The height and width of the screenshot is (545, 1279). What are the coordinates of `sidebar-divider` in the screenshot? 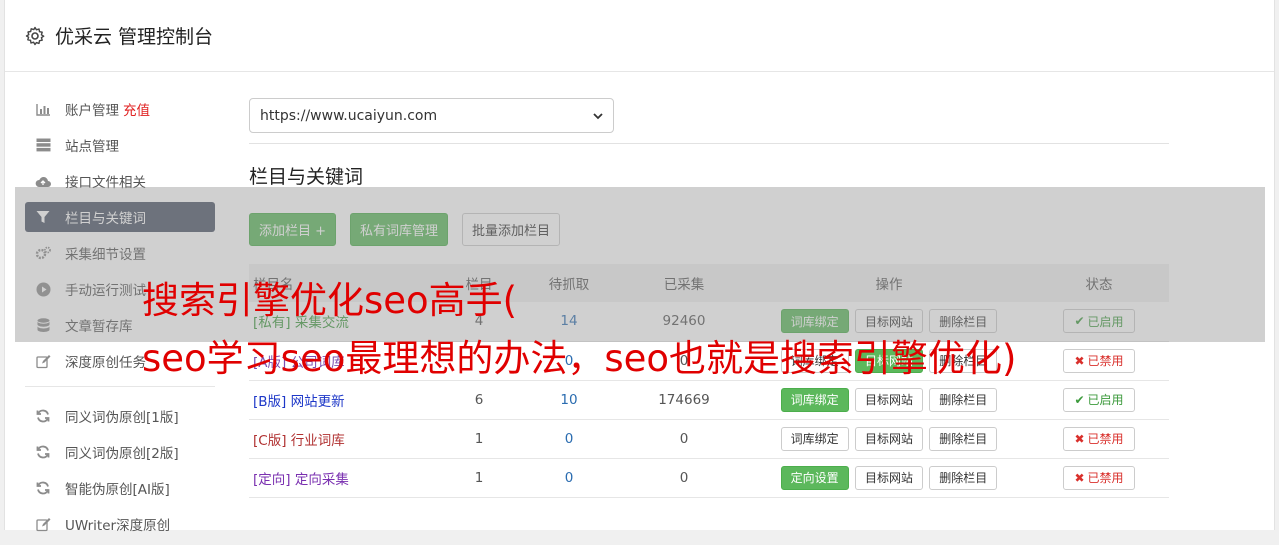 It's located at (120, 386).